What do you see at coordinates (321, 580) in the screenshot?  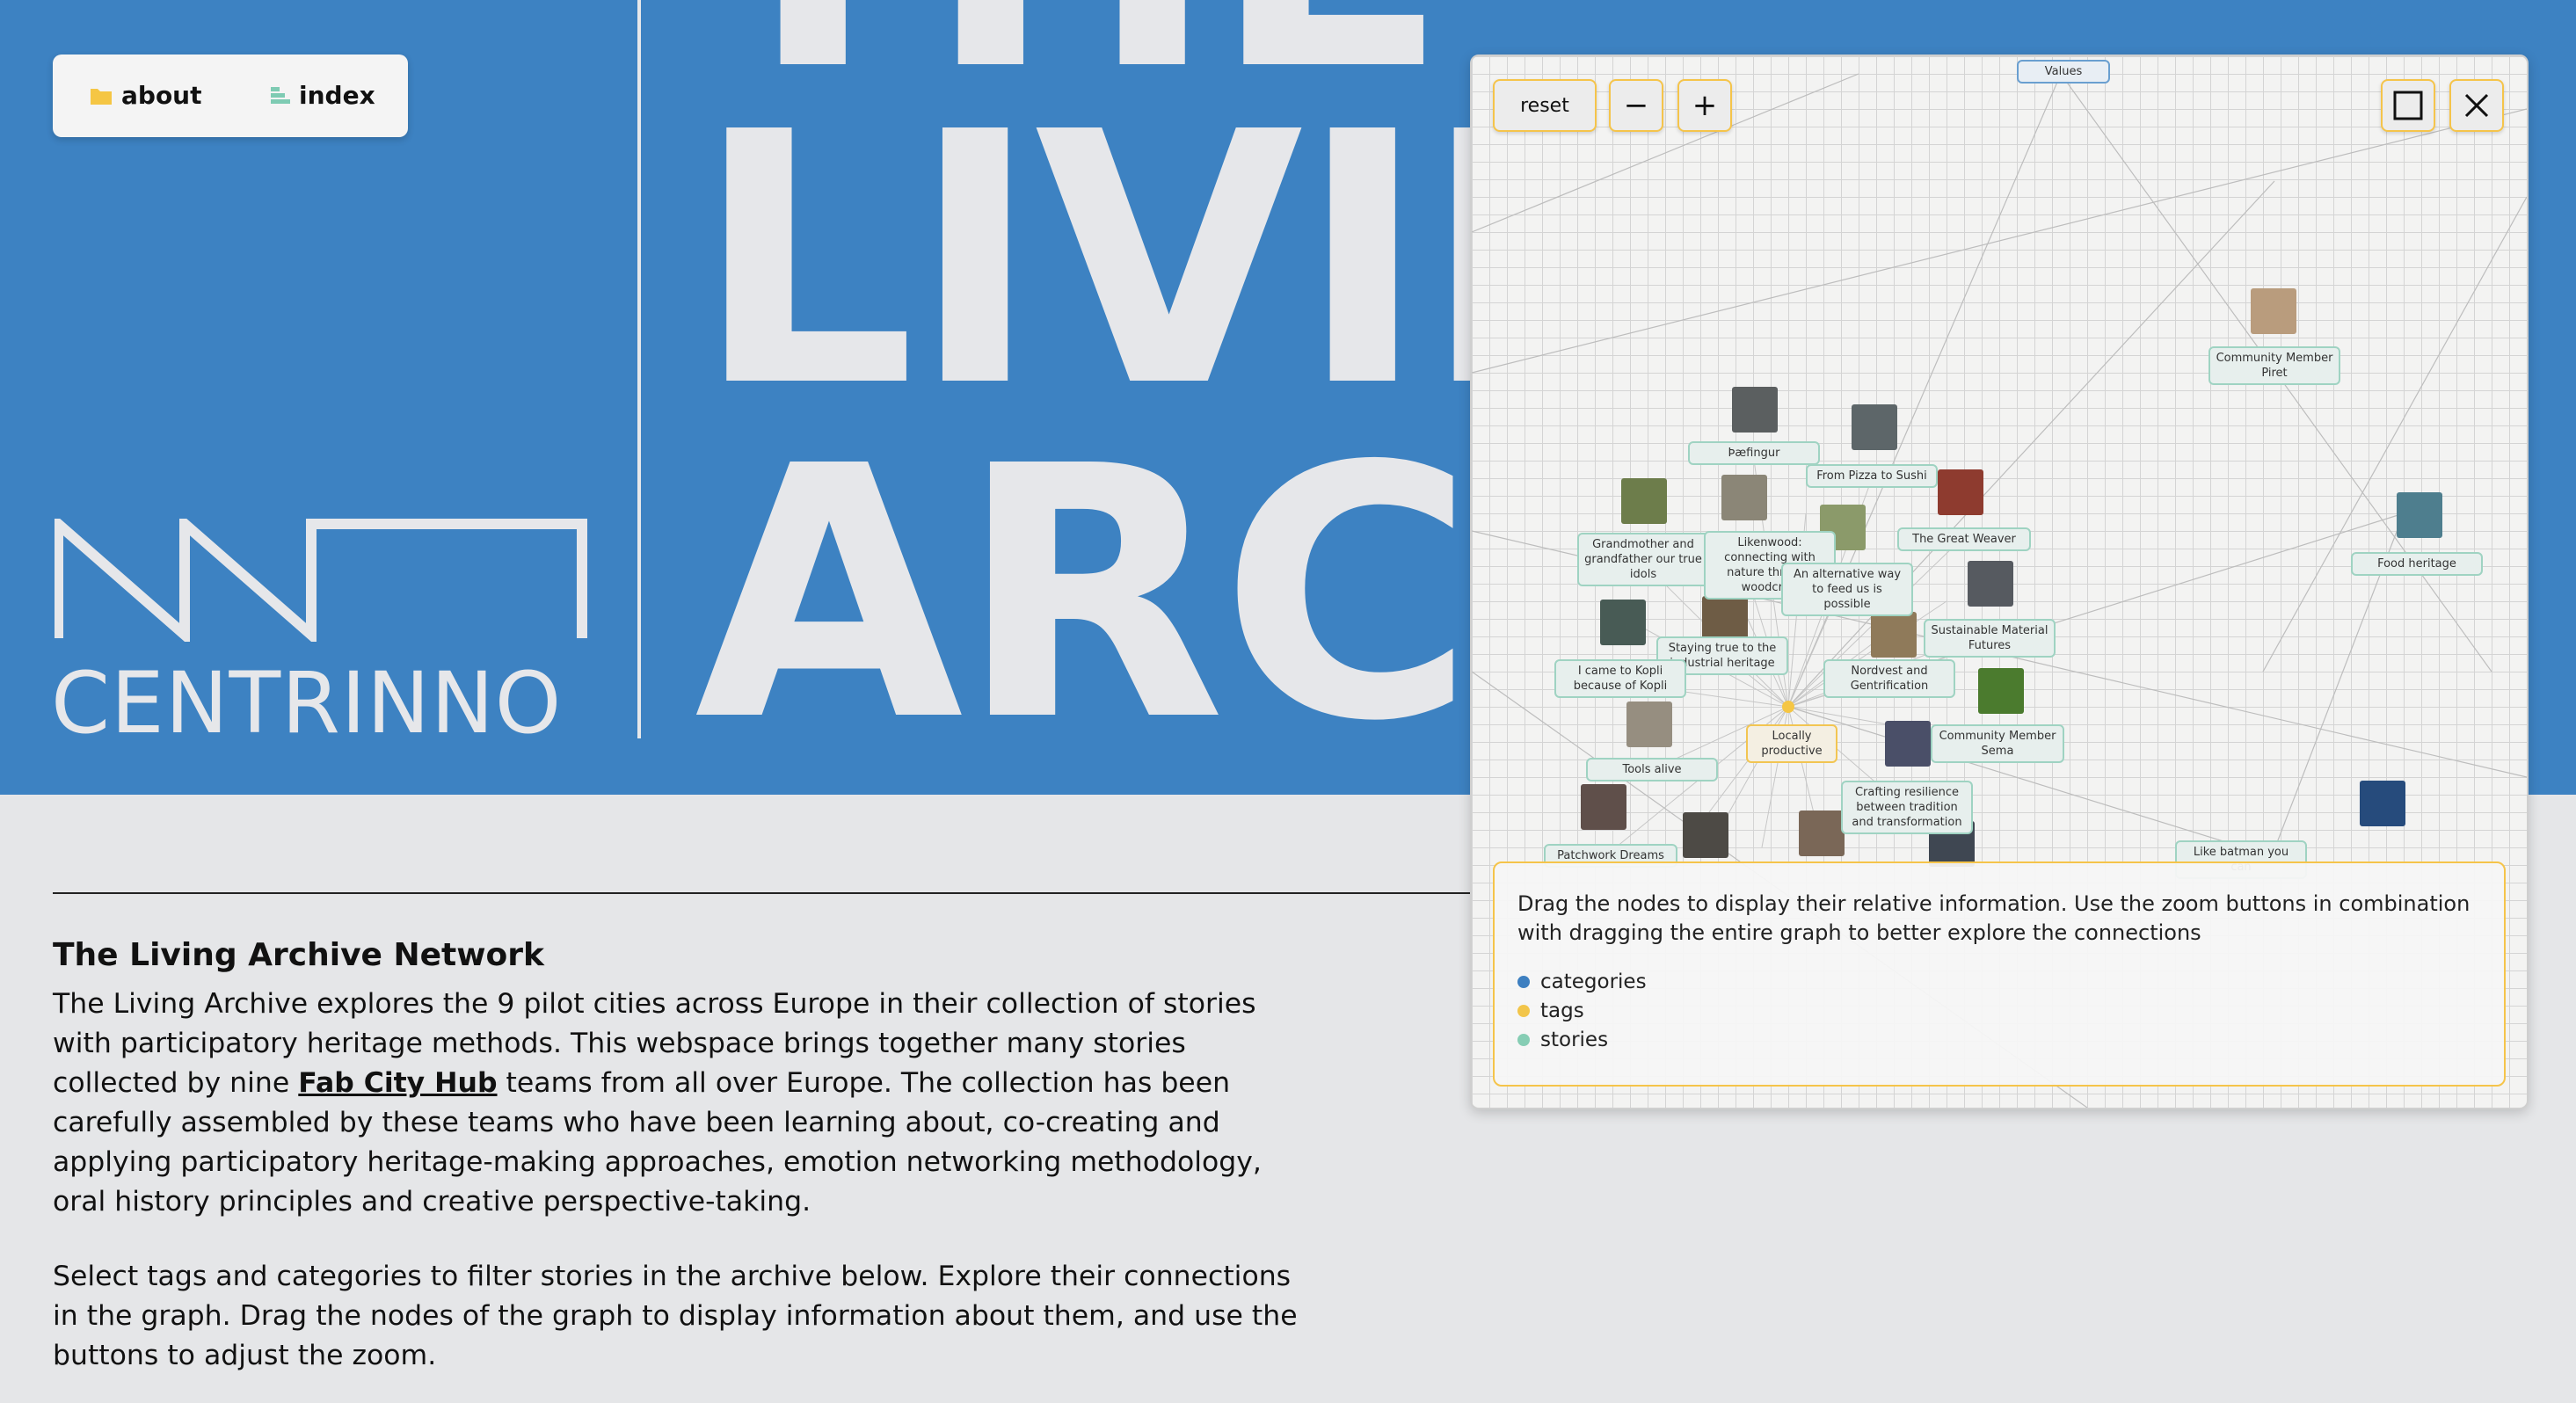 I see `centrinno-logo-mark` at bounding box center [321, 580].